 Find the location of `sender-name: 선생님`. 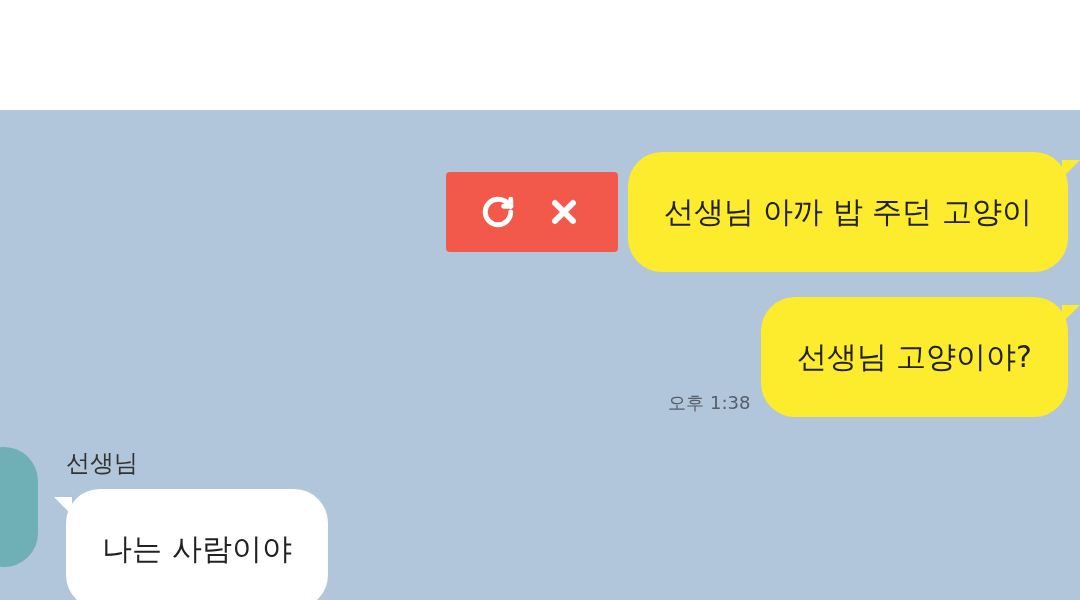

sender-name: 선생님 is located at coordinates (102, 463).